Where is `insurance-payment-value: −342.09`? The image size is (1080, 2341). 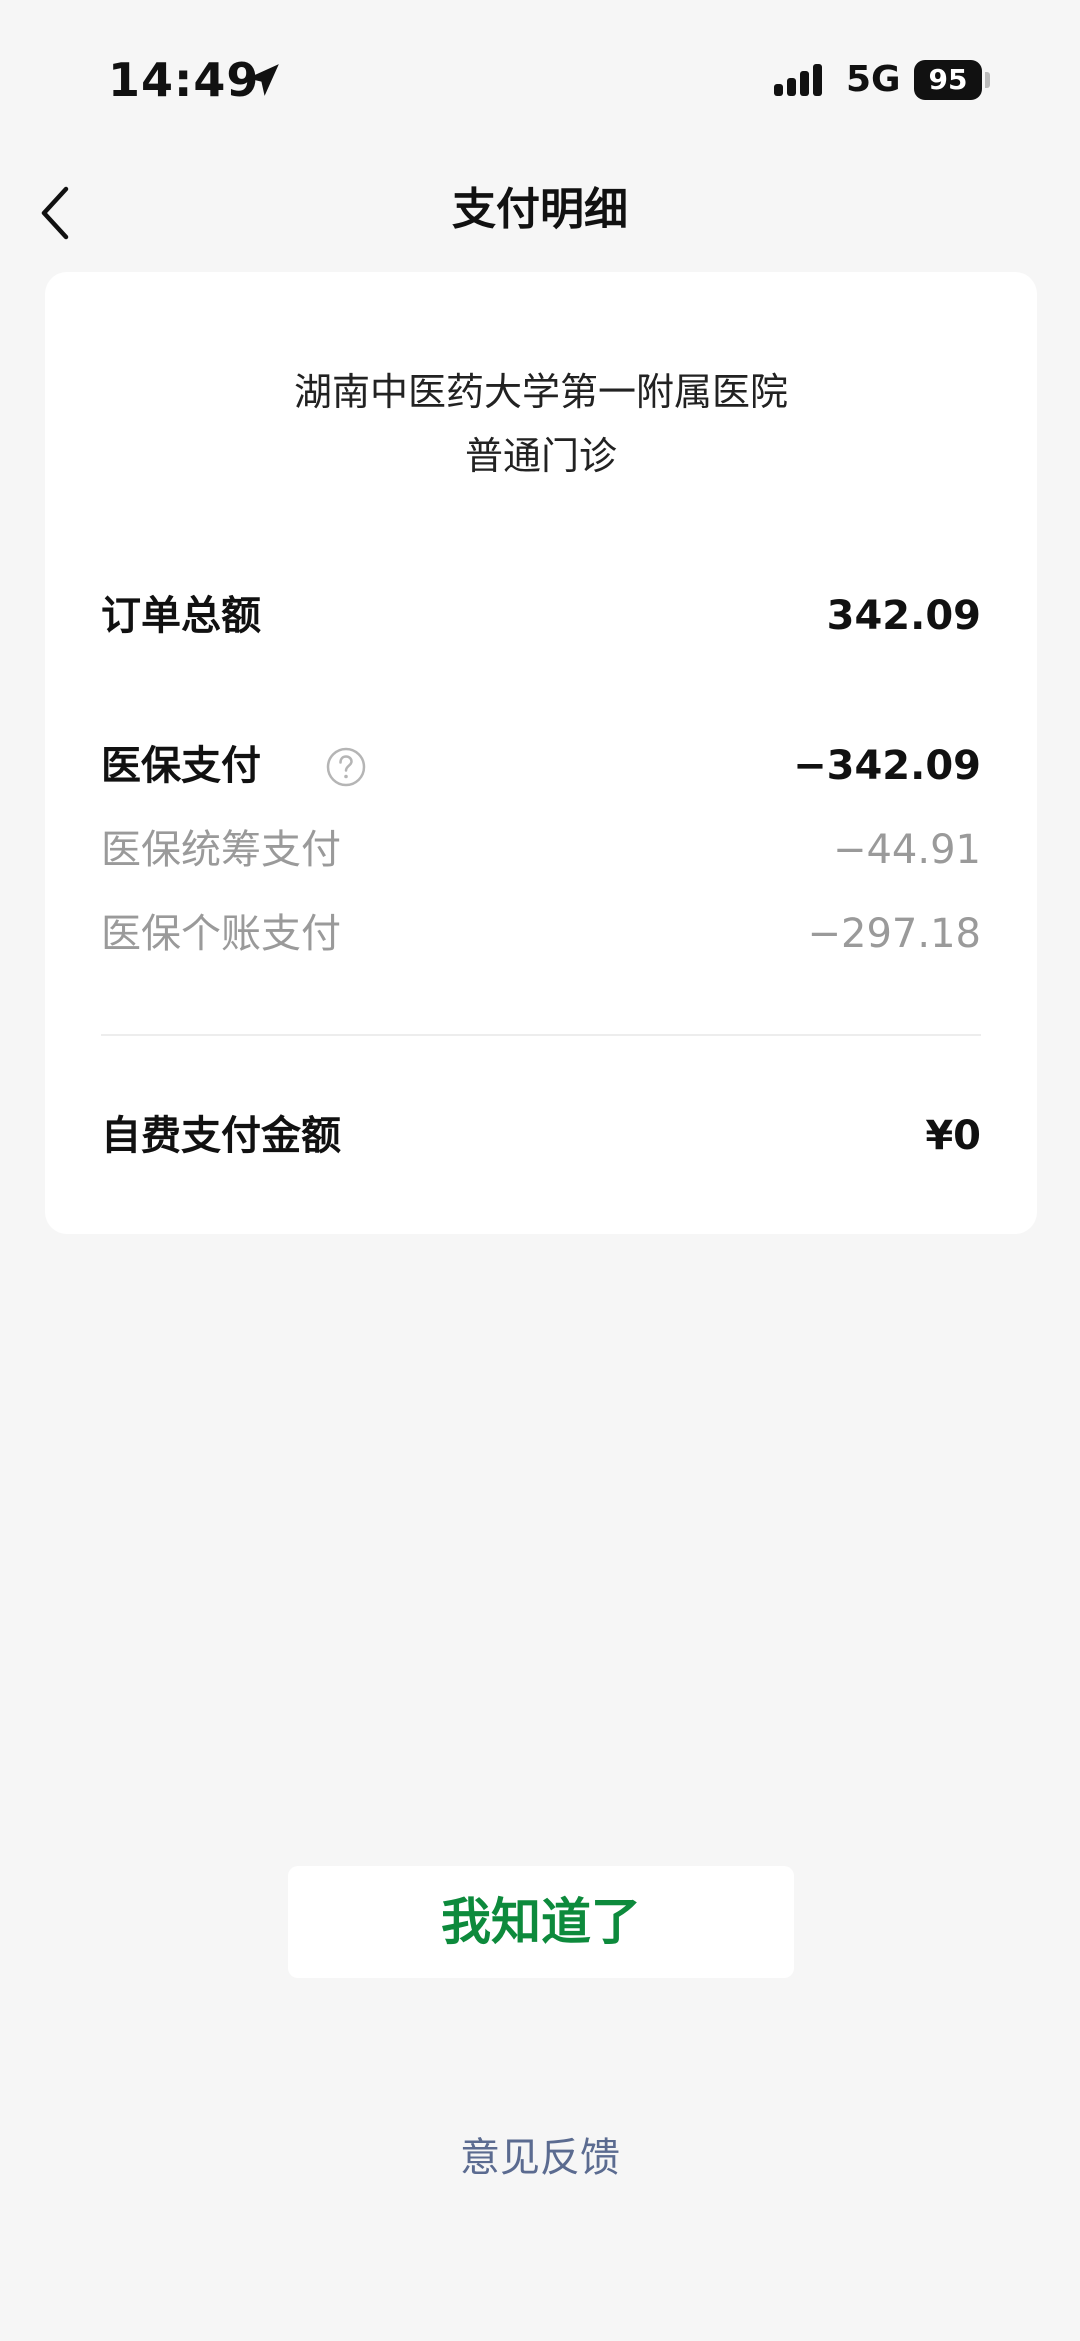
insurance-payment-value: −342.09 is located at coordinates (887, 766).